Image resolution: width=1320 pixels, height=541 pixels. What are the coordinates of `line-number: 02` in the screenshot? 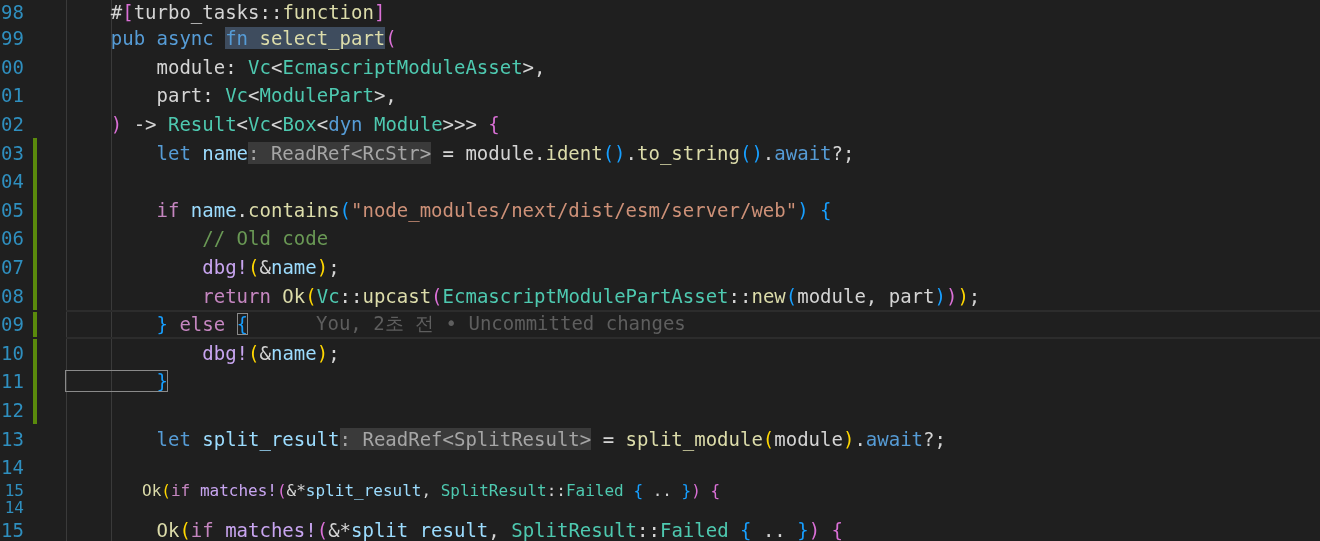 It's located at (12, 125).